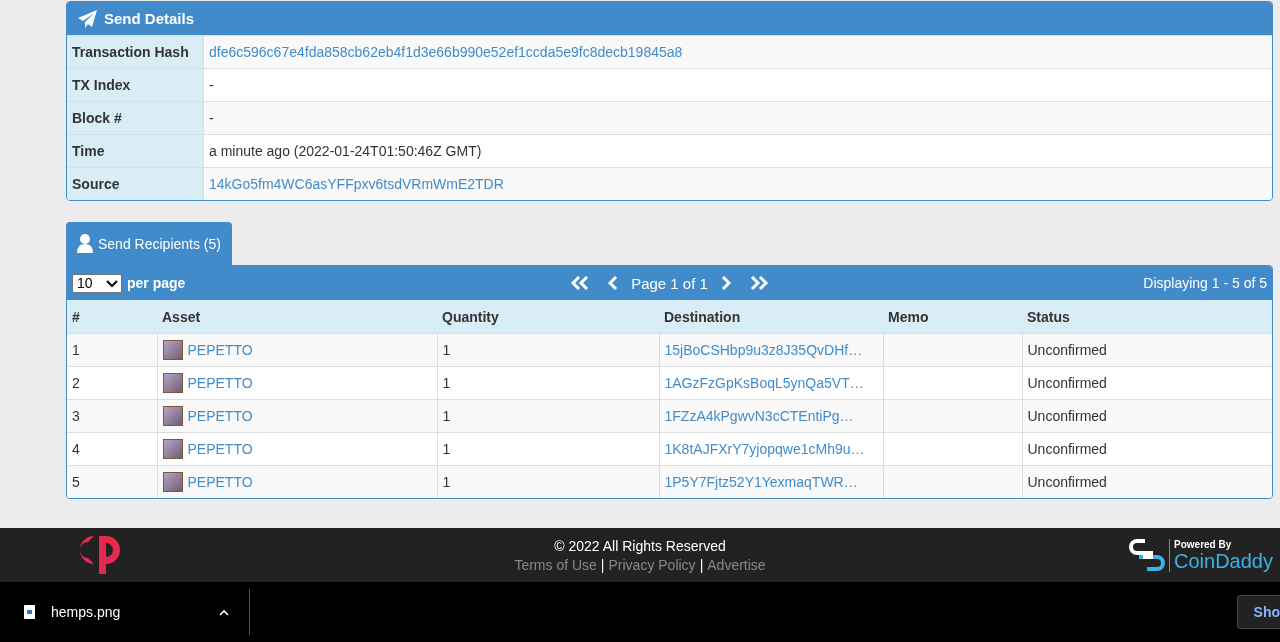  I want to click on first-page-icon, so click(580, 283).